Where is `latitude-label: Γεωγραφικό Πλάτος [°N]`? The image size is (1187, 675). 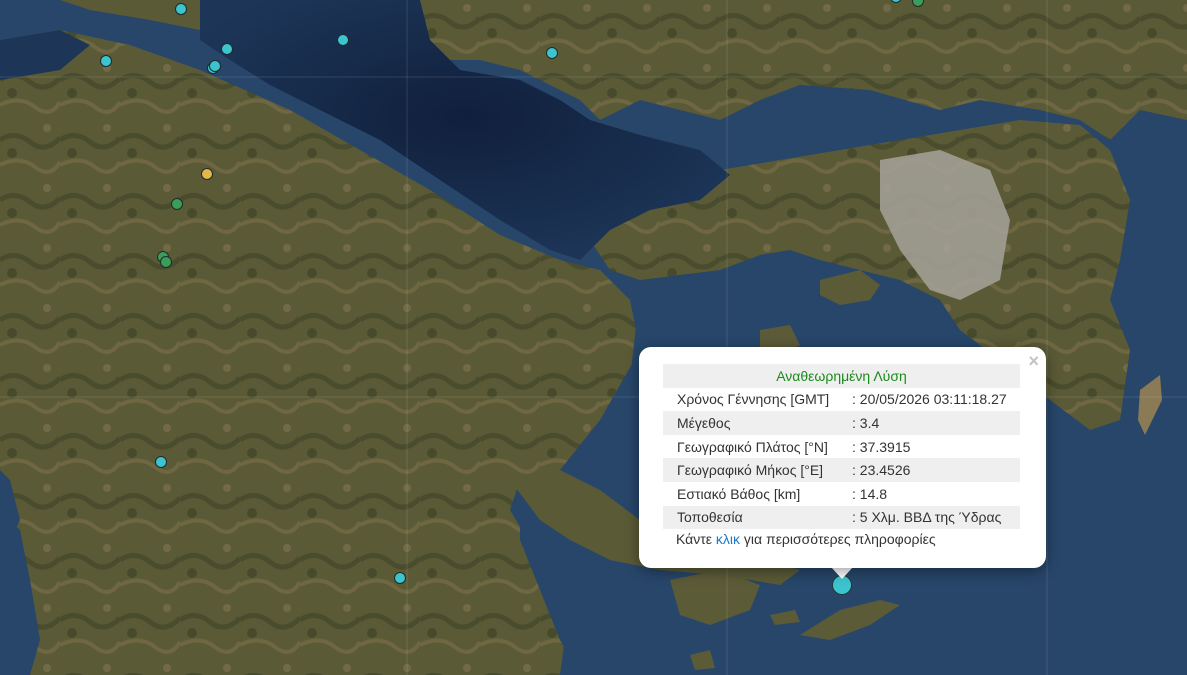
latitude-label: Γεωγραφικό Πλάτος [°N] is located at coordinates (752, 446).